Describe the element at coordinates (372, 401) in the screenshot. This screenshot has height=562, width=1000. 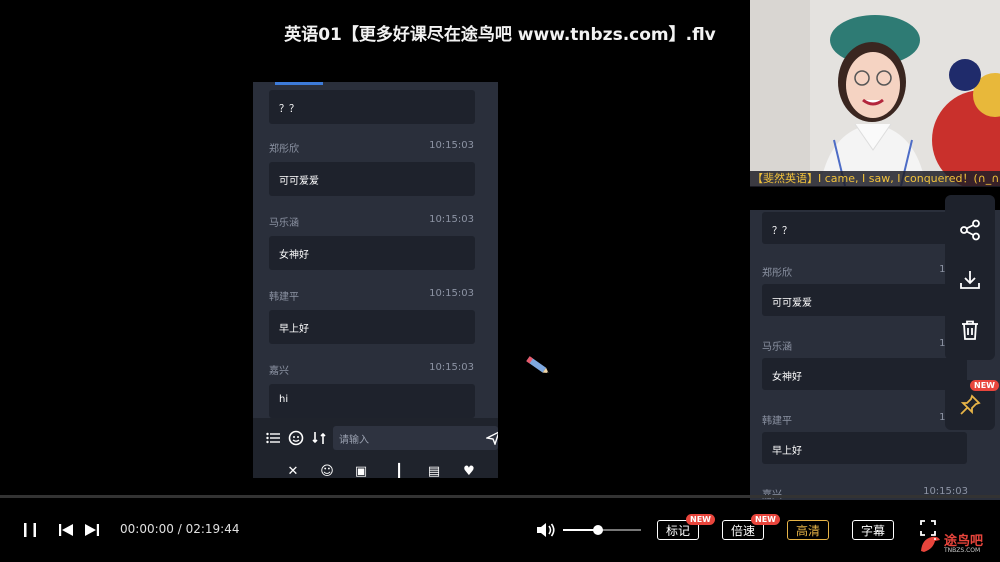
I see `chat-message: hi` at that location.